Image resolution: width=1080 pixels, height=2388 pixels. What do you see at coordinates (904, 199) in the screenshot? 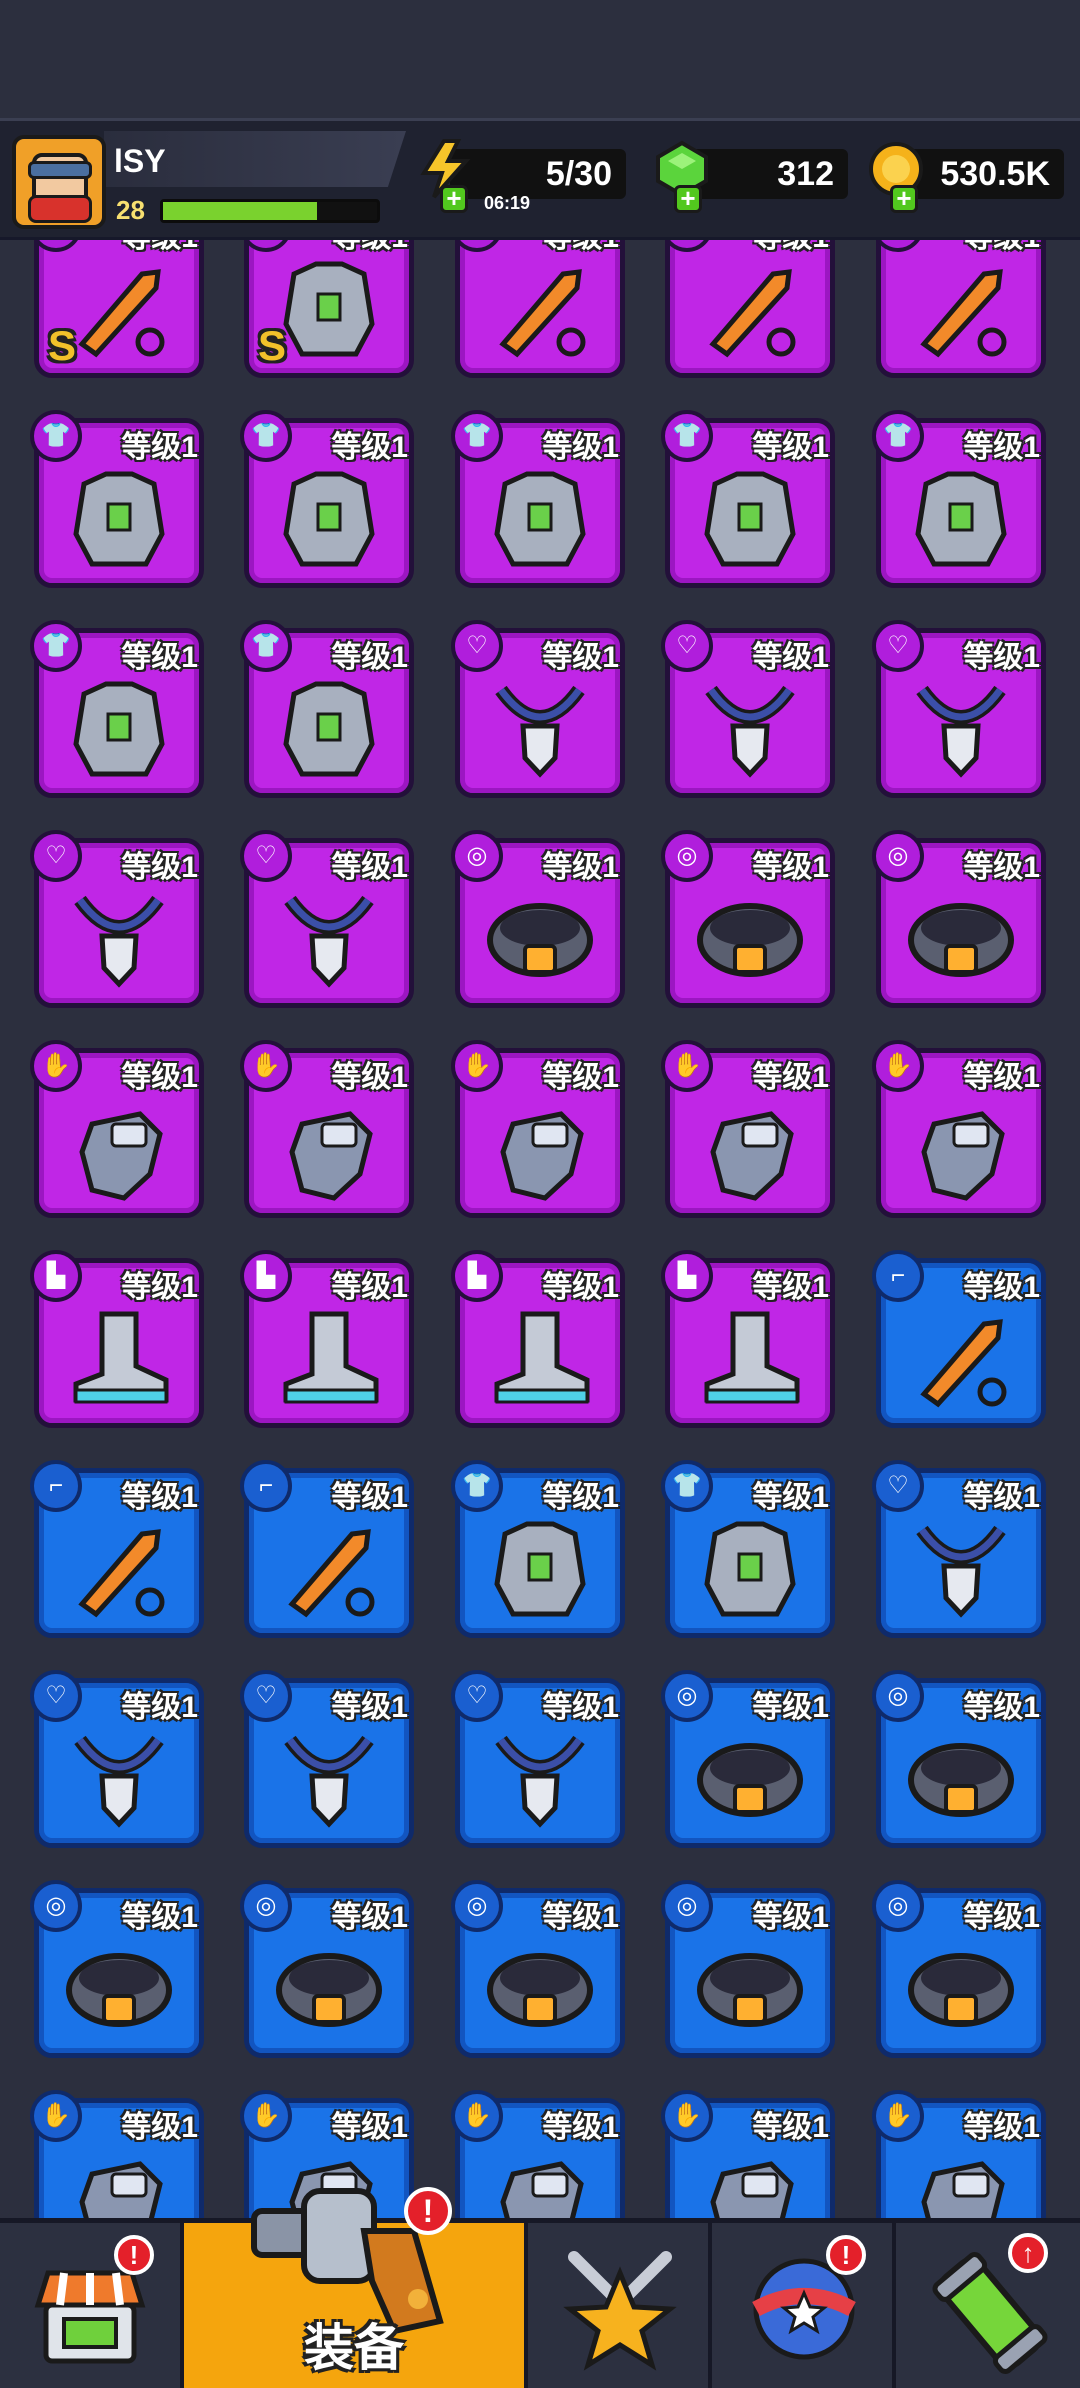
I see `add-gold-button: +` at bounding box center [904, 199].